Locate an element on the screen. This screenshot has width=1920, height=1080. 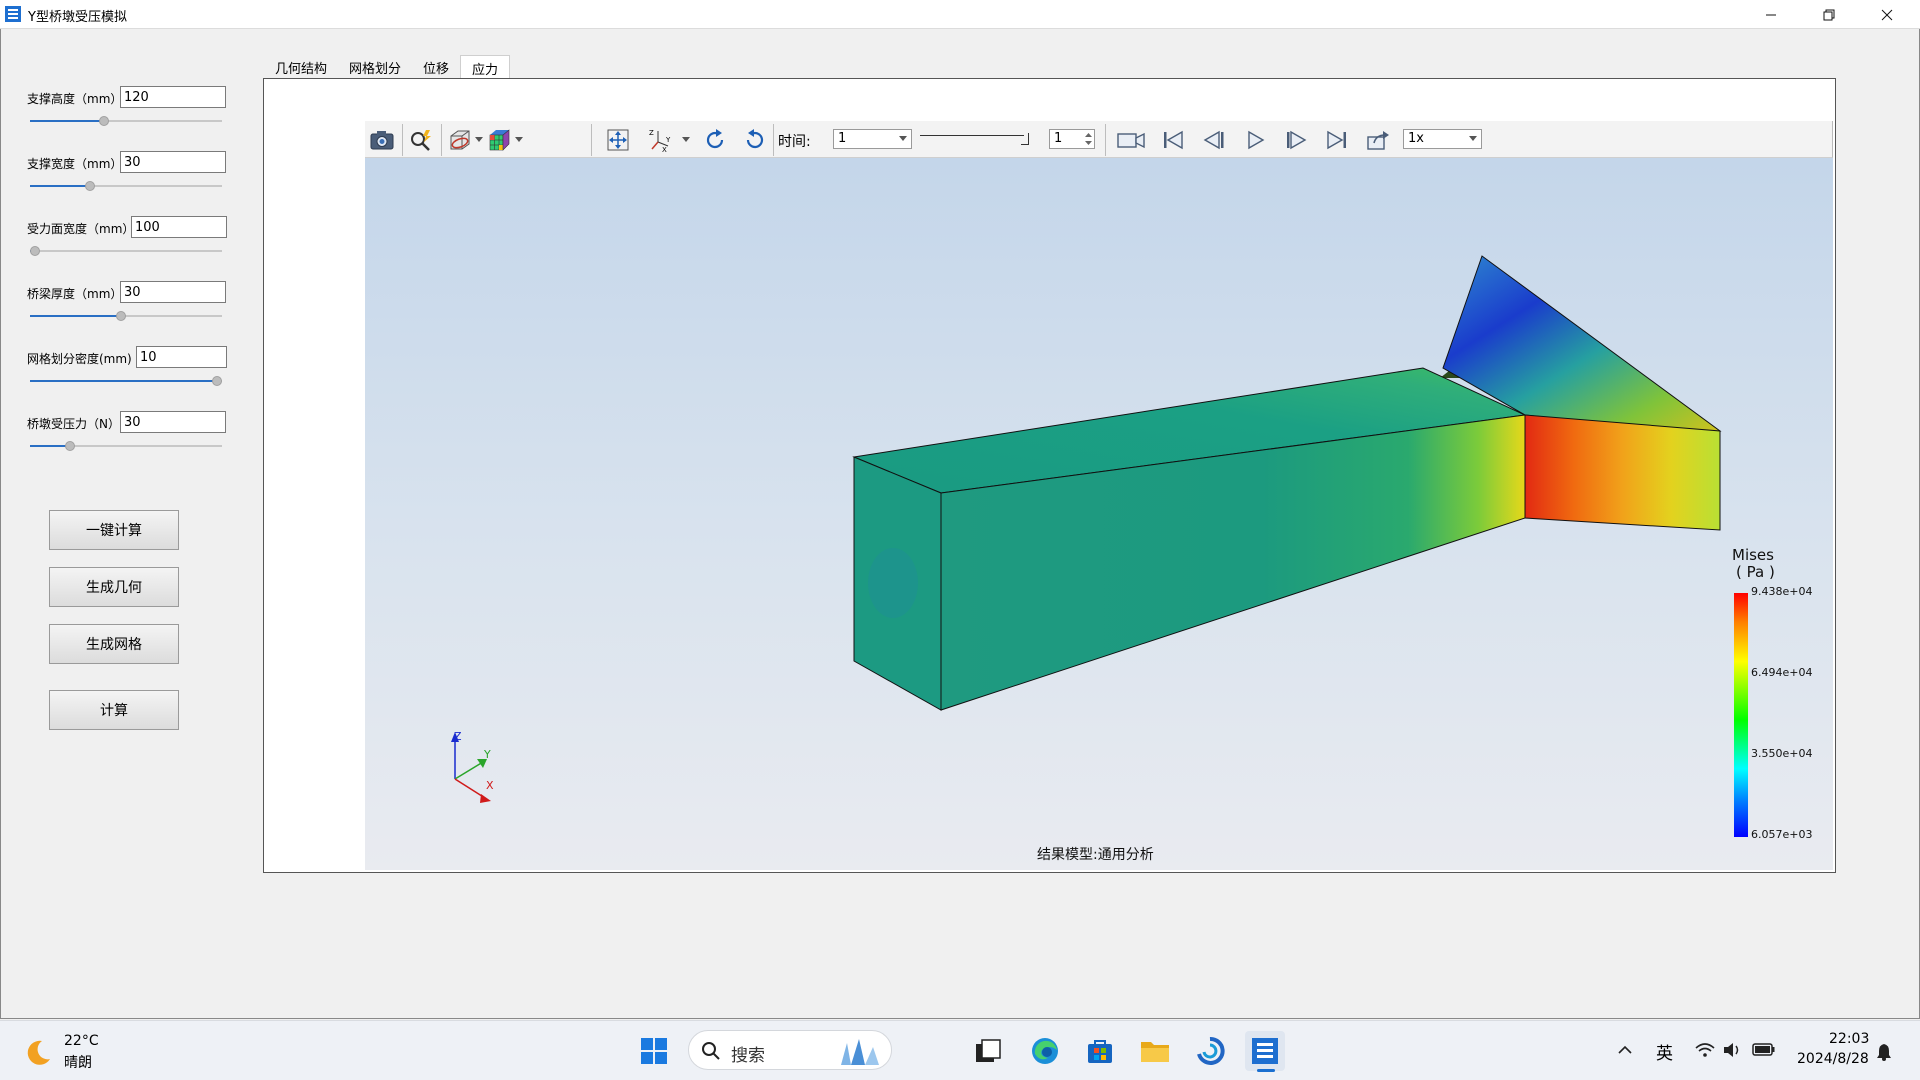
tab-geometry: 几何结构 is located at coordinates (301, 66).